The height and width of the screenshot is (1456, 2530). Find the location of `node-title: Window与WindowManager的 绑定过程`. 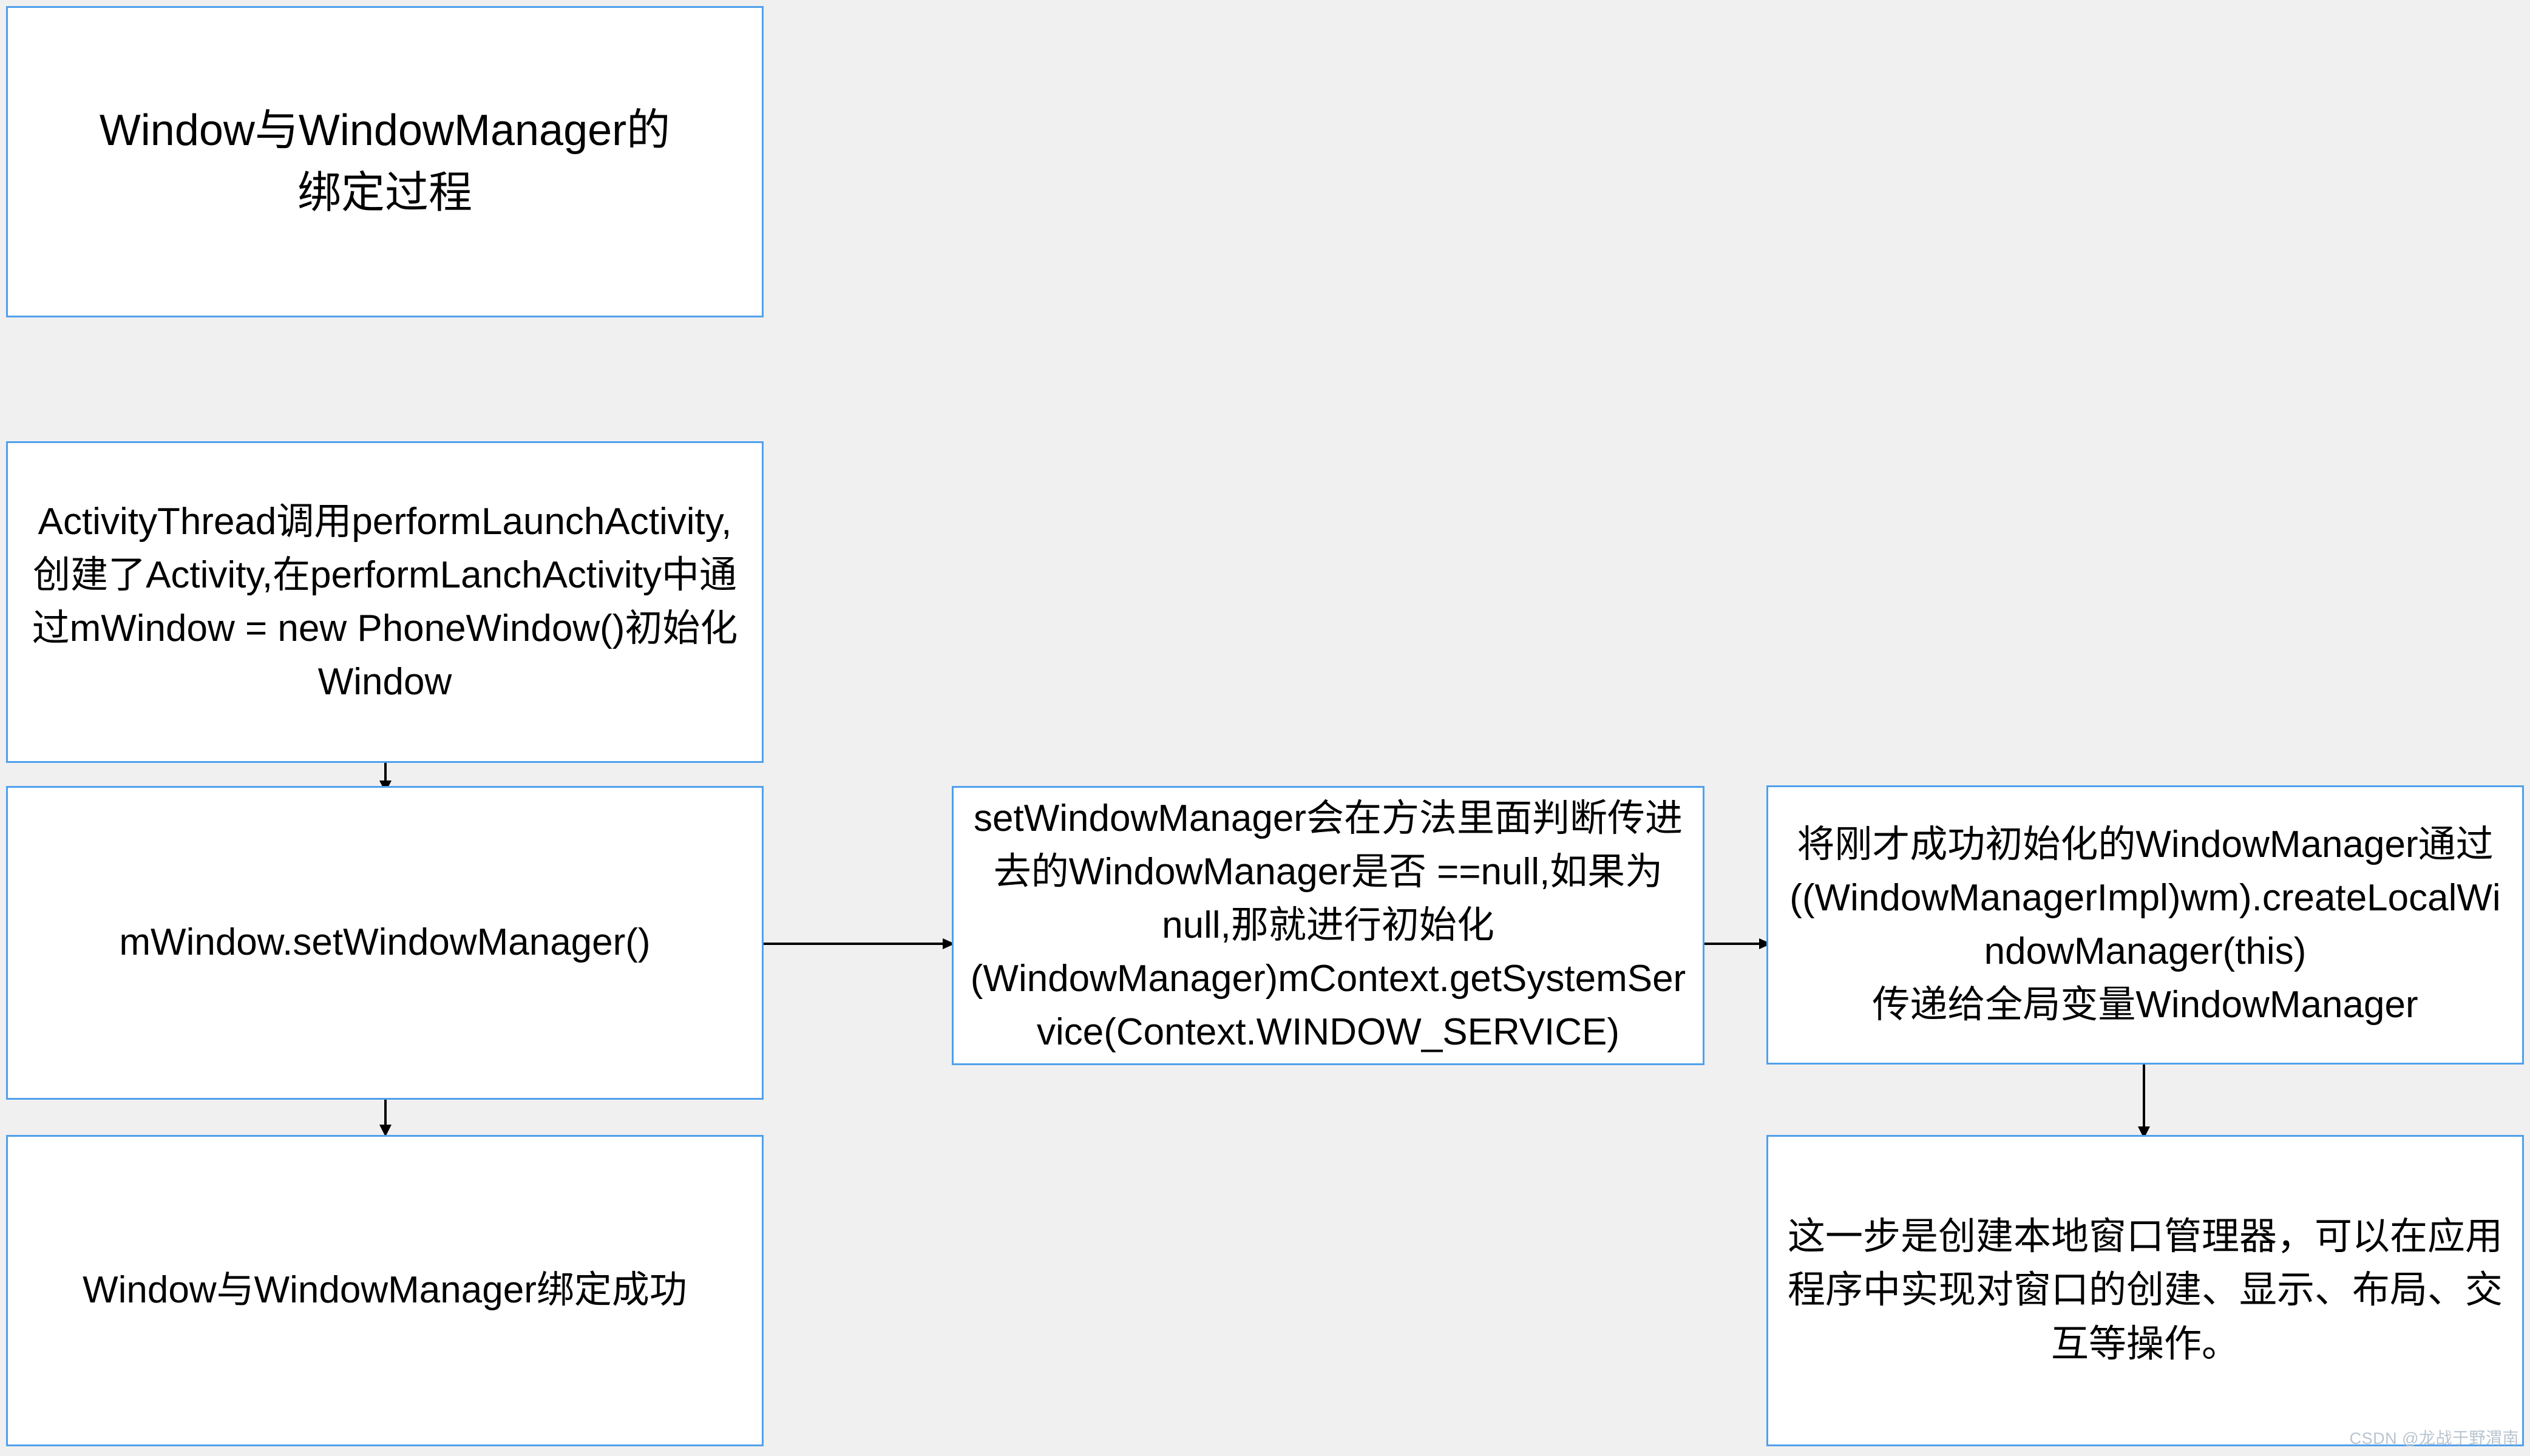

node-title: Window与WindowManager的 绑定过程 is located at coordinates (385, 161).